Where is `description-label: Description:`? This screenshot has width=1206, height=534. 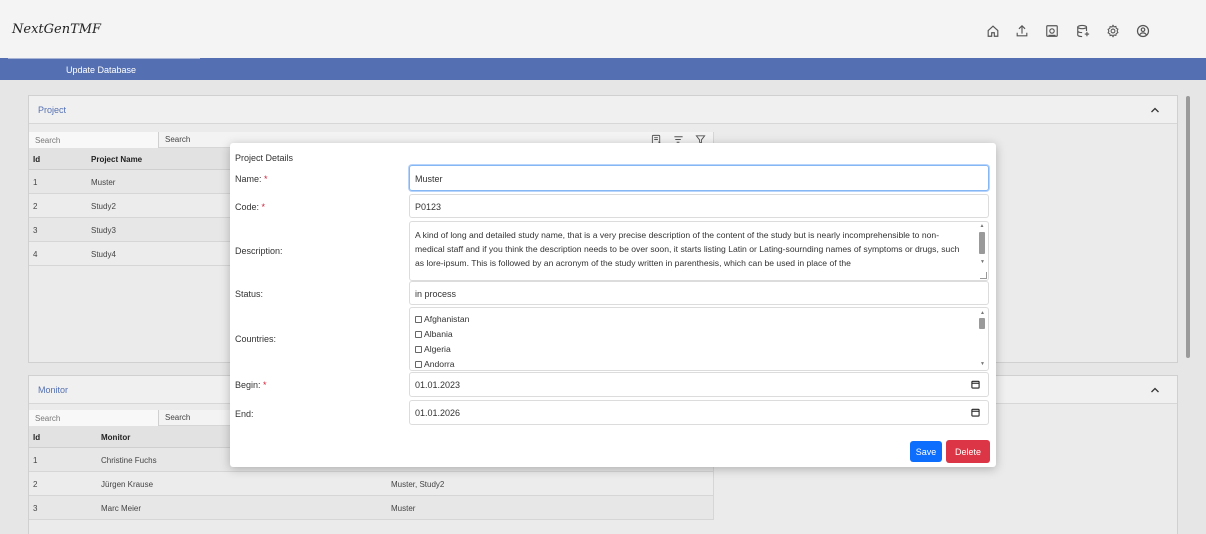
description-label: Description: is located at coordinates (259, 251).